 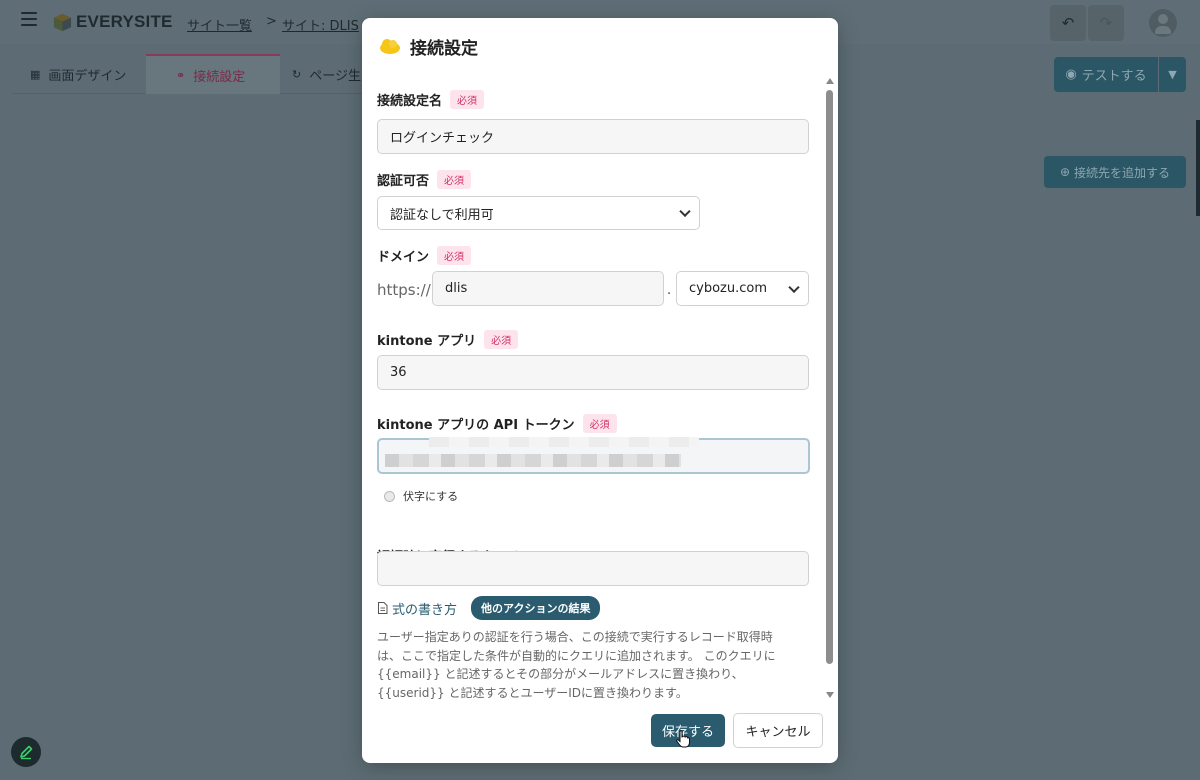 I want to click on formula-help-link: 式の書き方, so click(x=417, y=608).